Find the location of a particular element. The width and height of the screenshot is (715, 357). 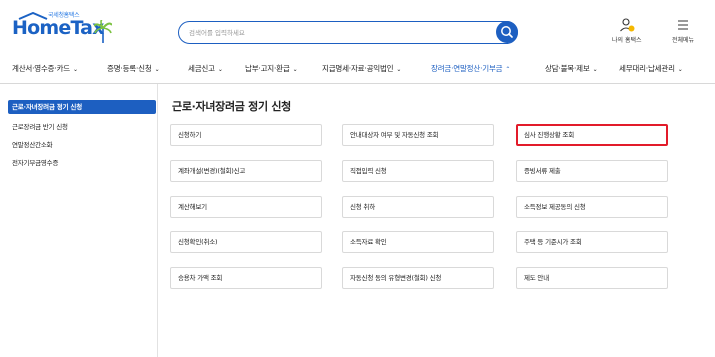

my-hometax-button: 나의 홈택스 is located at coordinates (627, 31).